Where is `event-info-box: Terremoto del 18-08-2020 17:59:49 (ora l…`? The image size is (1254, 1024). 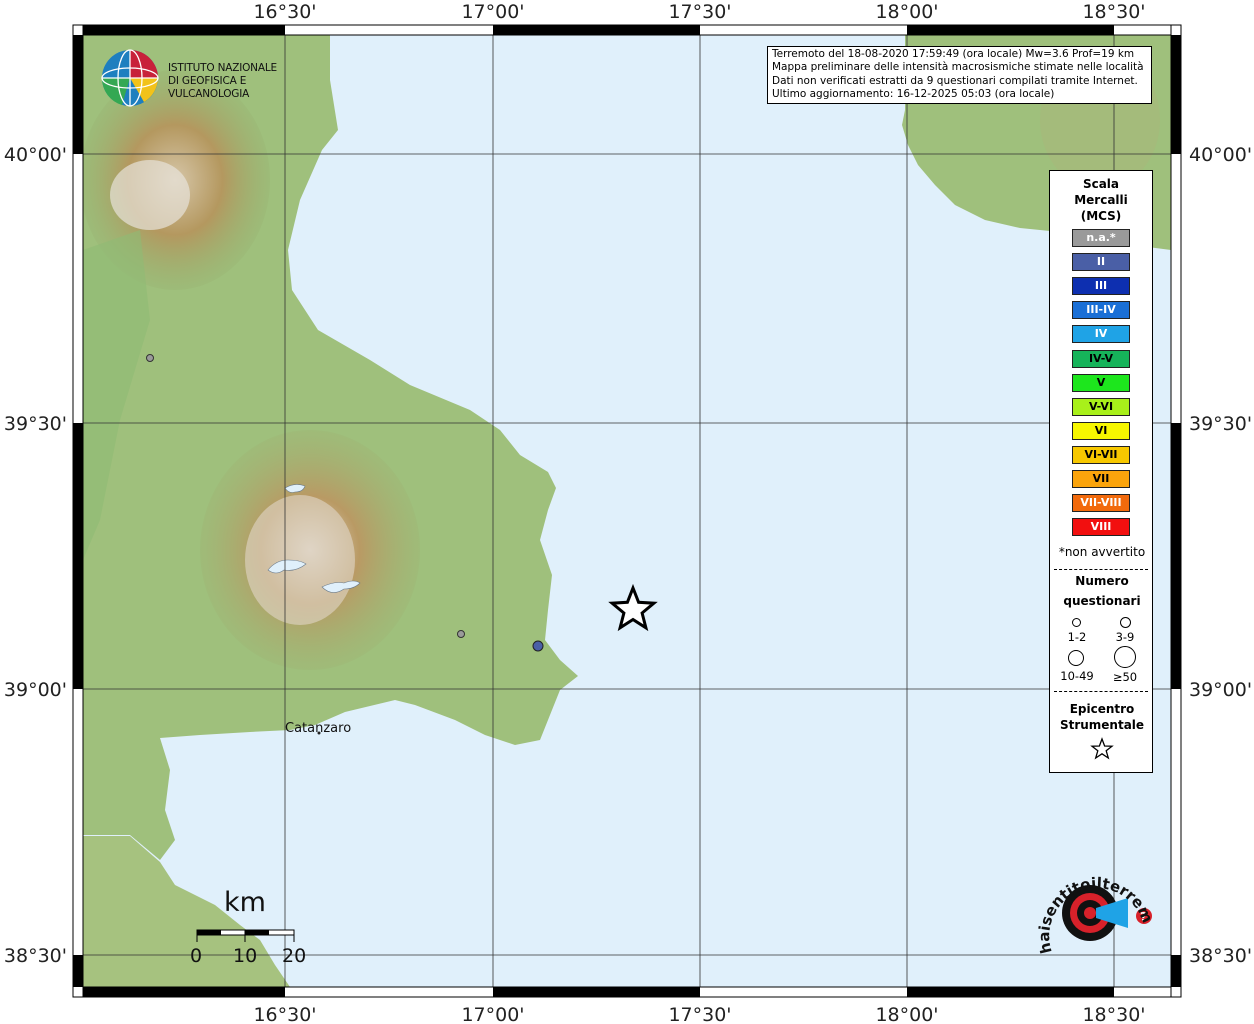
event-info-box: Terremoto del 18-08-2020 17:59:49 (ora l… is located at coordinates (959, 75).